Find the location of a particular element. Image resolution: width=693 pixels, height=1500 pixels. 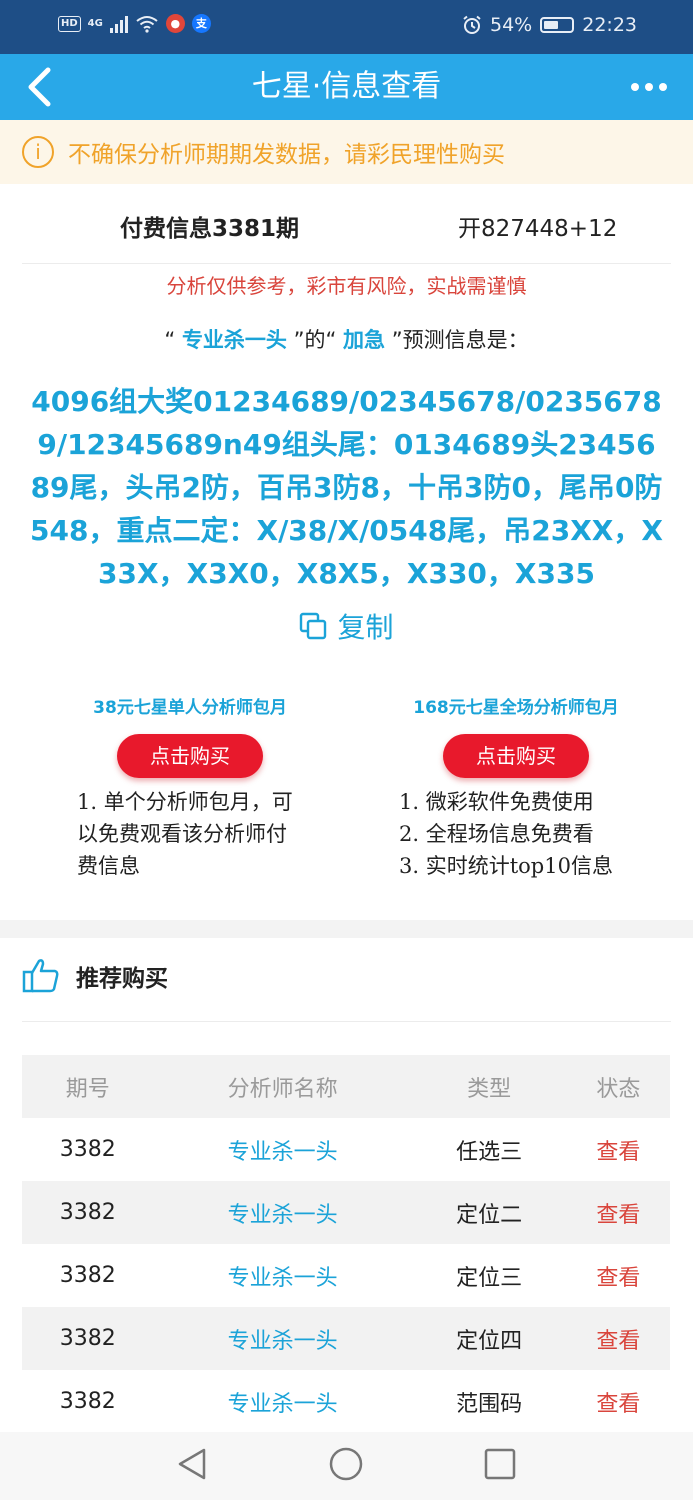

table-header-row: 期号 分析师名称 类型 状态 is located at coordinates (346, 1086).